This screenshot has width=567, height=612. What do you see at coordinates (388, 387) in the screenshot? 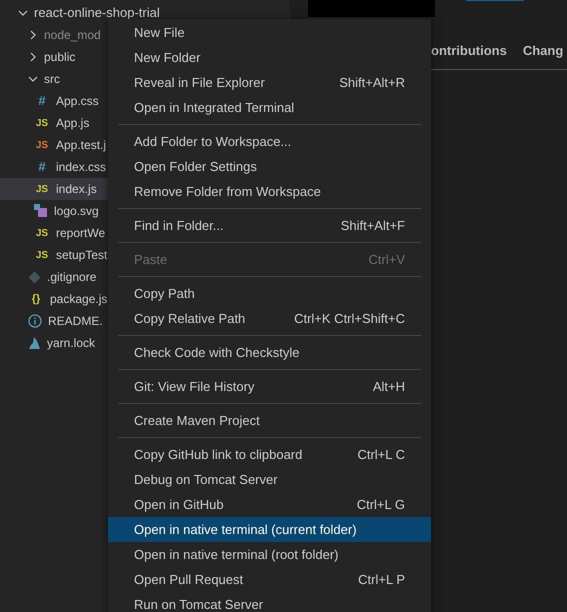
I see `shortcut-label: Alt+H` at bounding box center [388, 387].